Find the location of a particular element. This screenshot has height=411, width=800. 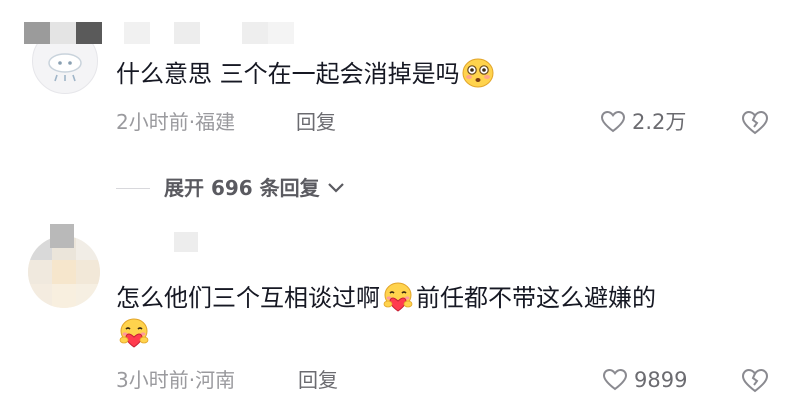

expand-replies-label: 展开 696 条回复 is located at coordinates (242, 188).